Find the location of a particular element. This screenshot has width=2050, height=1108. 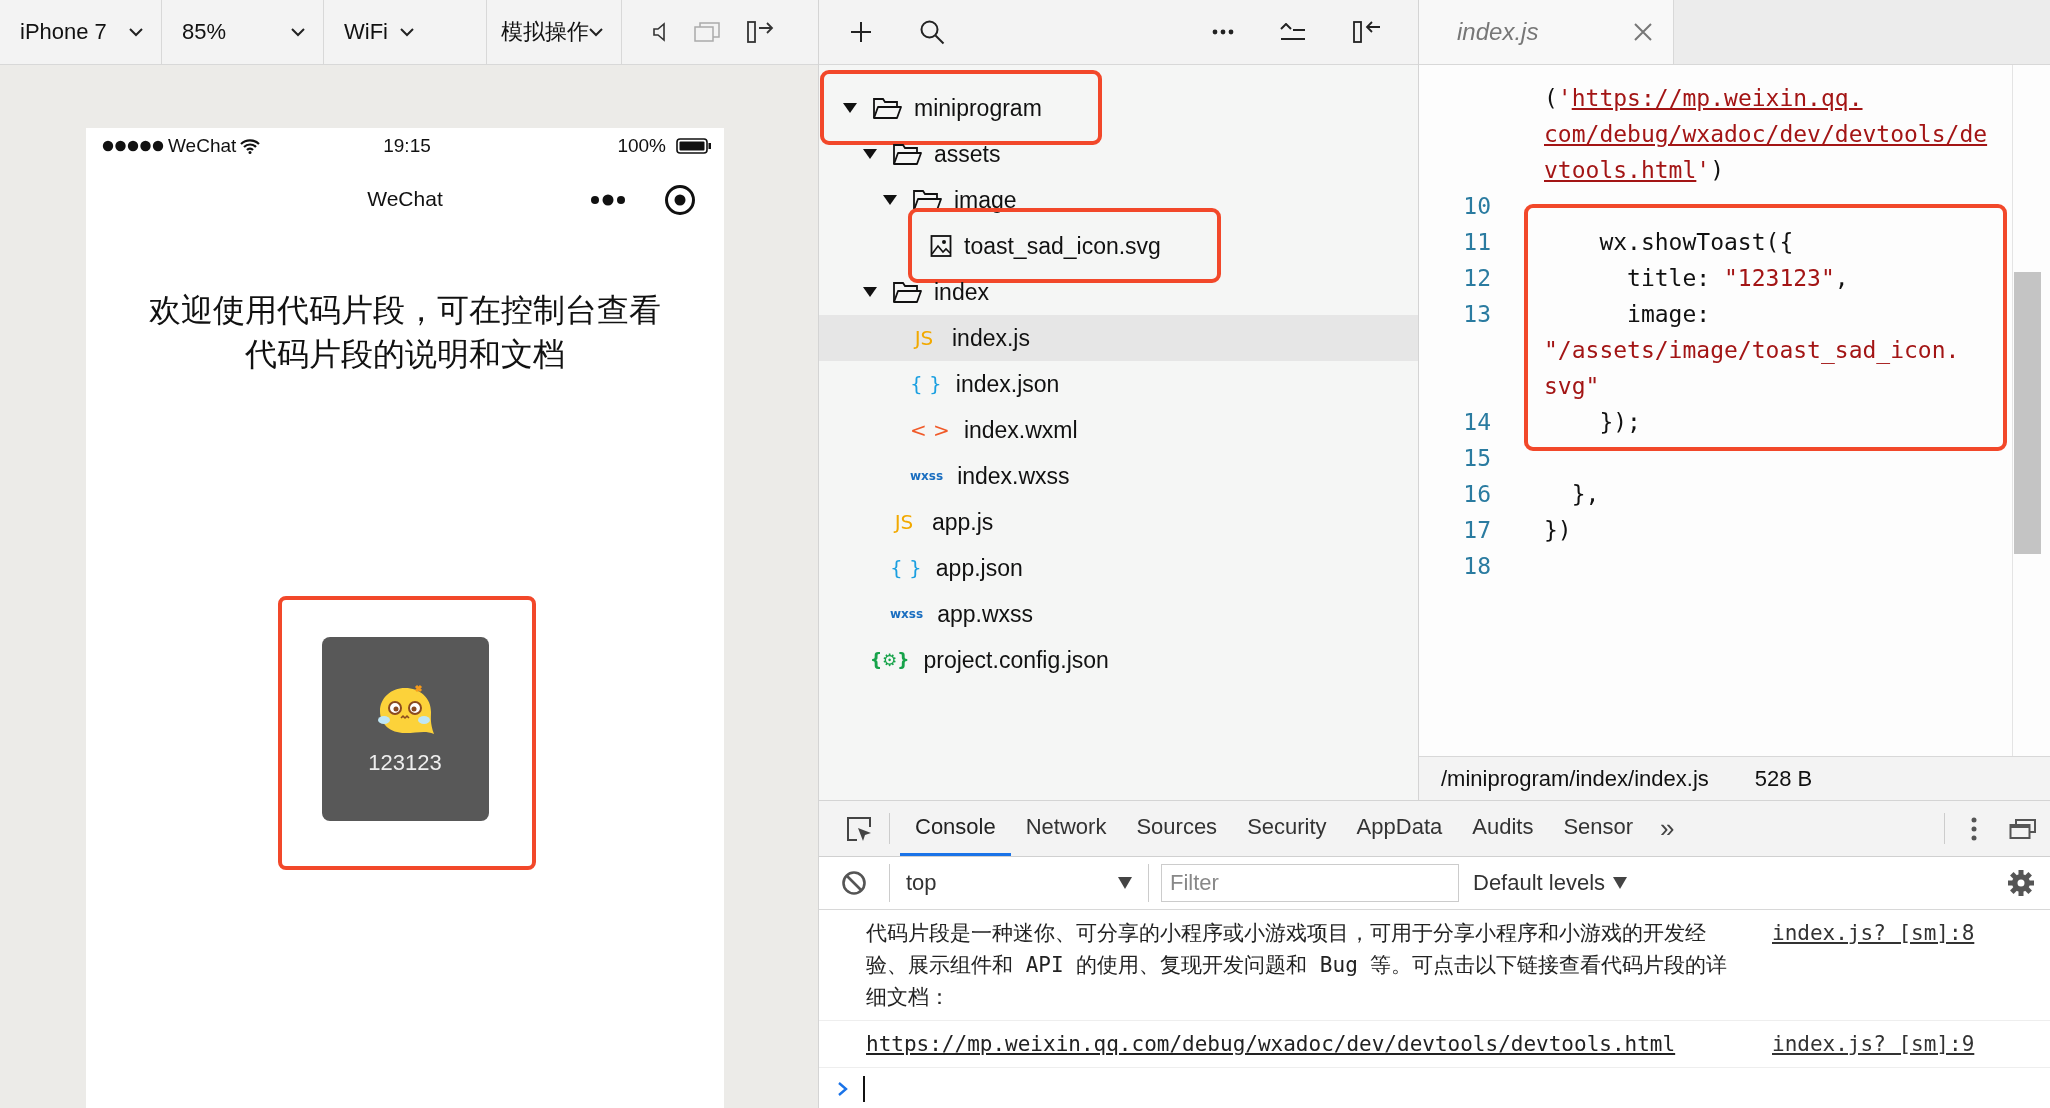

tree-item: image is located at coordinates (1118, 200).